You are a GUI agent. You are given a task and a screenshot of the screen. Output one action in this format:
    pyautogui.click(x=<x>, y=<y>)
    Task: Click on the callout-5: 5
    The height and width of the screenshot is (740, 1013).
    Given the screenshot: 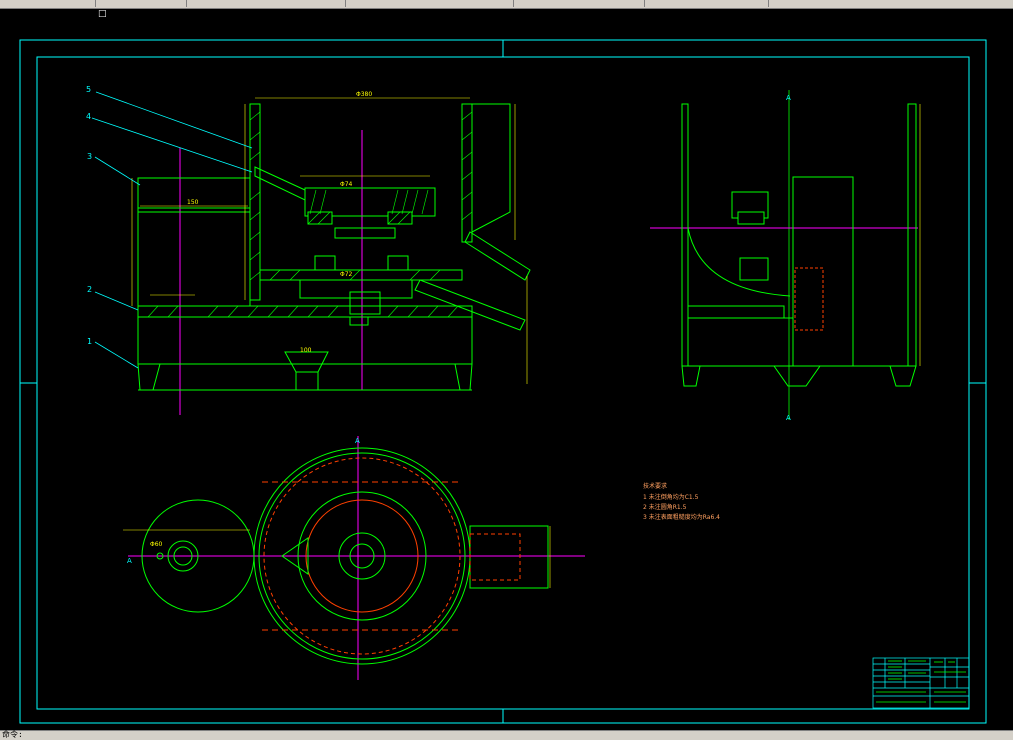 What is the action you would take?
    pyautogui.click(x=88, y=89)
    